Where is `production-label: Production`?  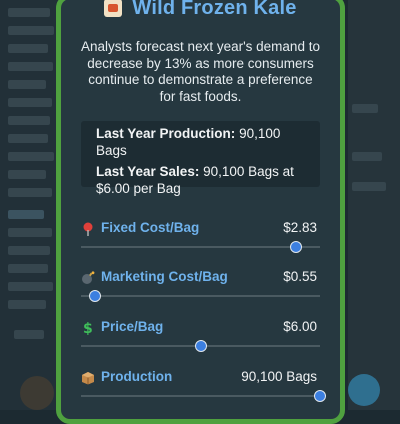
production-label: Production is located at coordinates (137, 376).